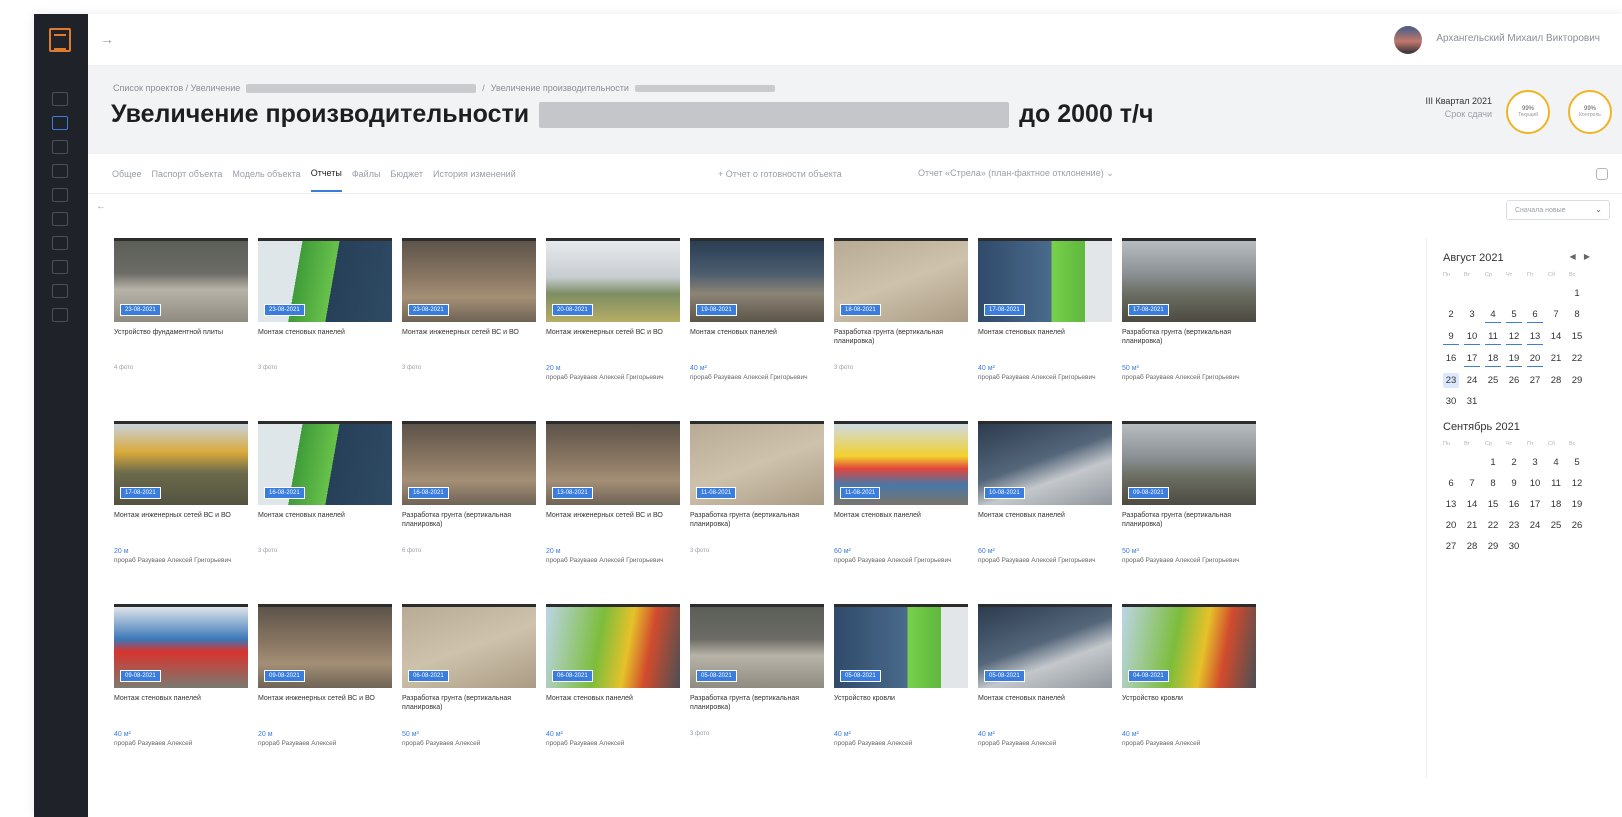  What do you see at coordinates (60, 40) in the screenshot?
I see `logo-icon` at bounding box center [60, 40].